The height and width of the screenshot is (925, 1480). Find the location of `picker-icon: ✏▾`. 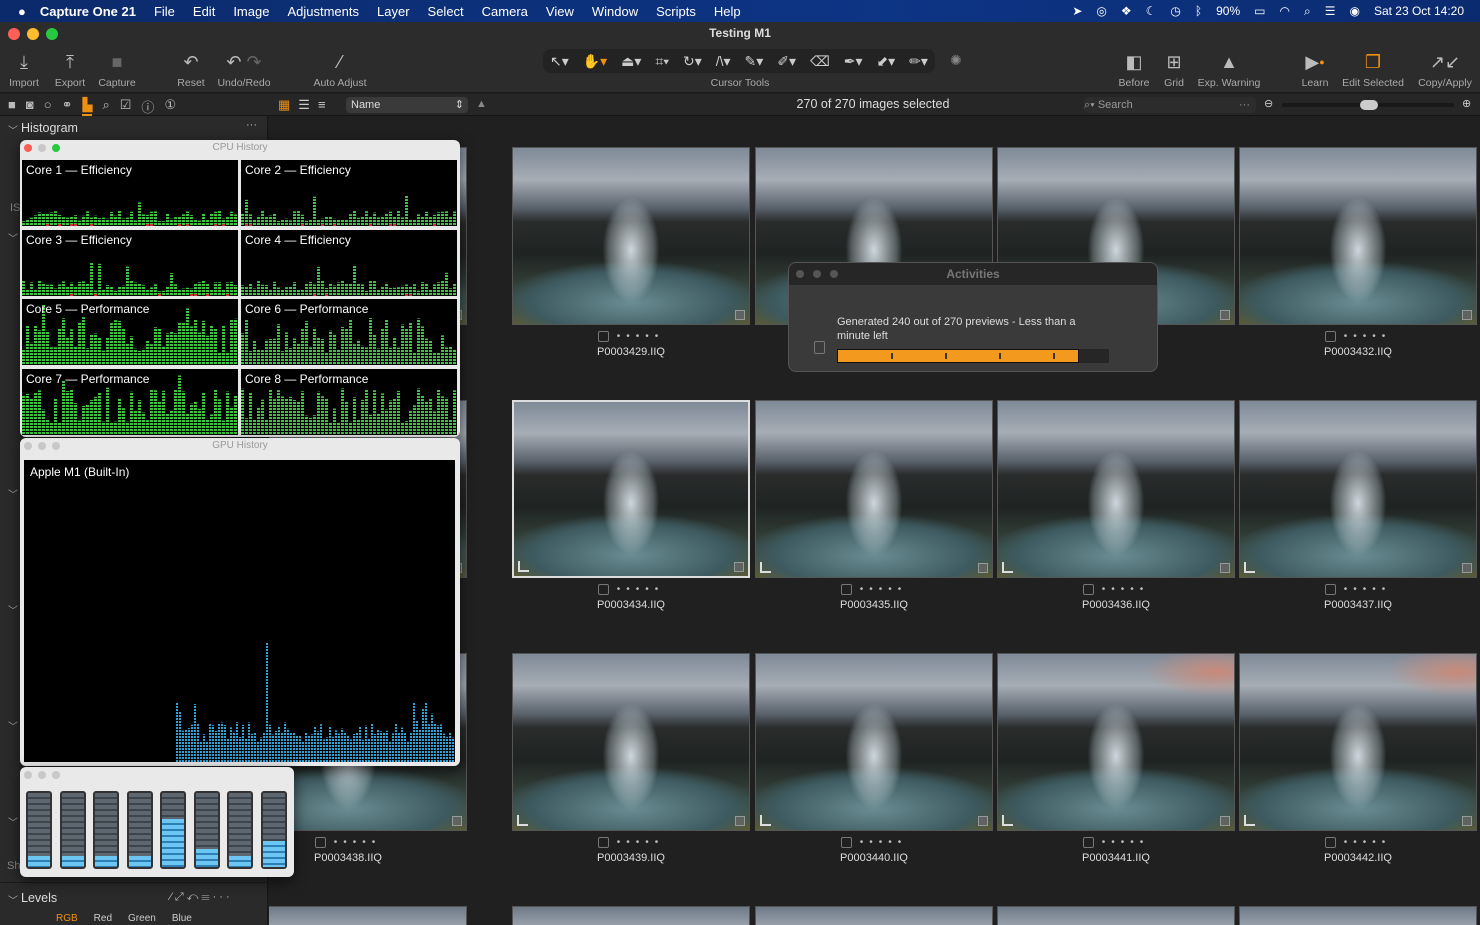

picker-icon: ✏▾ is located at coordinates (918, 61).